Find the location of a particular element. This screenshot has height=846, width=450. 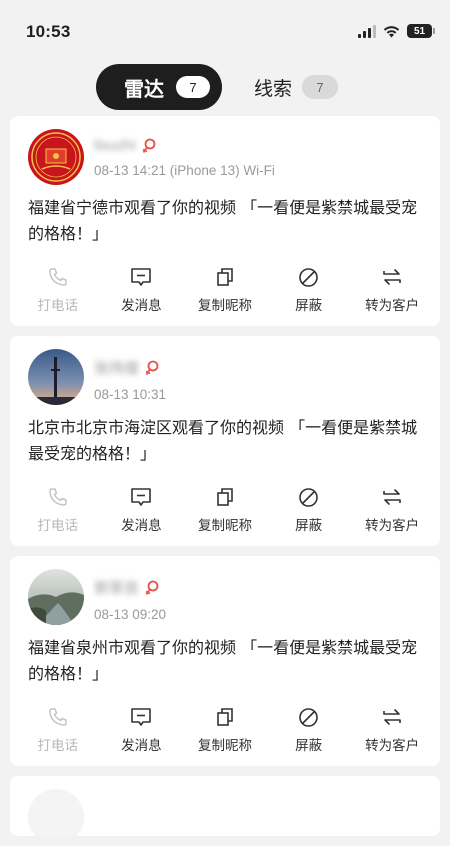

tab-radar-label: 雷达 is located at coordinates (144, 88).